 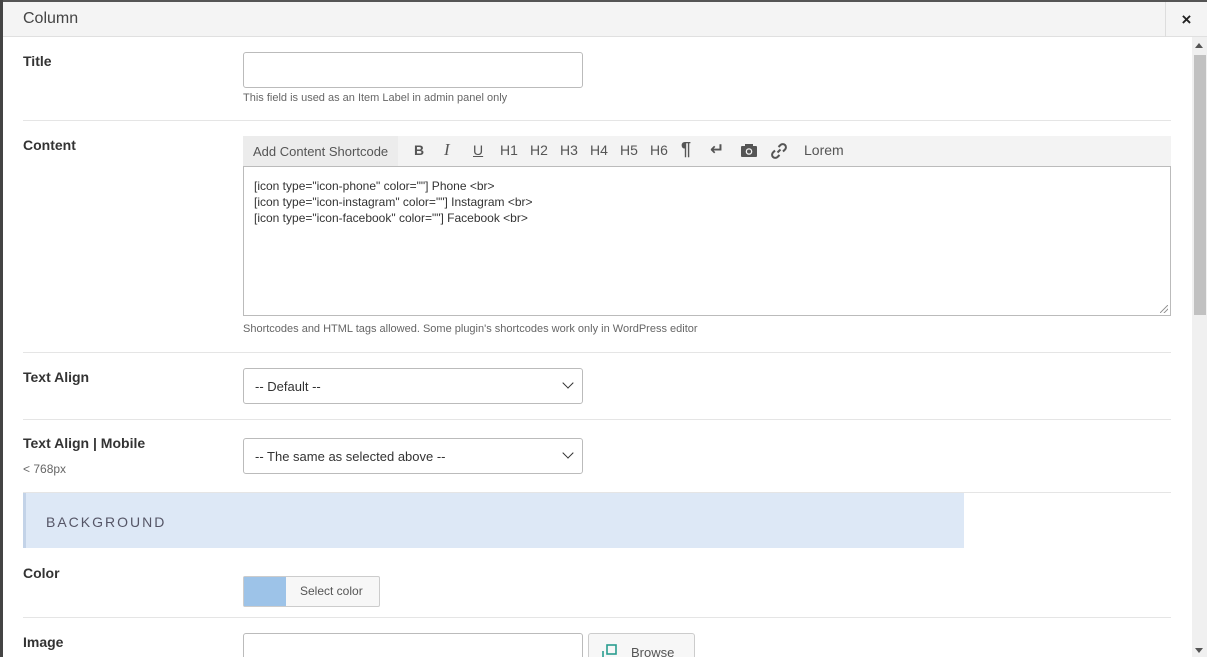 I want to click on resize-handle, so click(x=1164, y=309).